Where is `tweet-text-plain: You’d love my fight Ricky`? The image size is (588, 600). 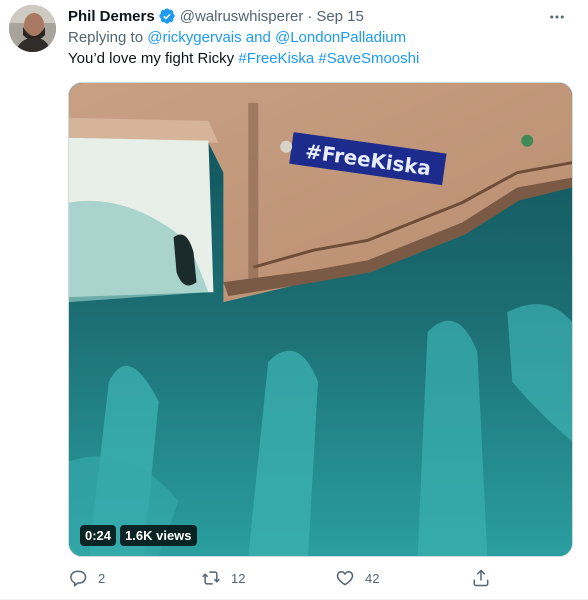 tweet-text-plain: You’d love my fight Ricky is located at coordinates (151, 58).